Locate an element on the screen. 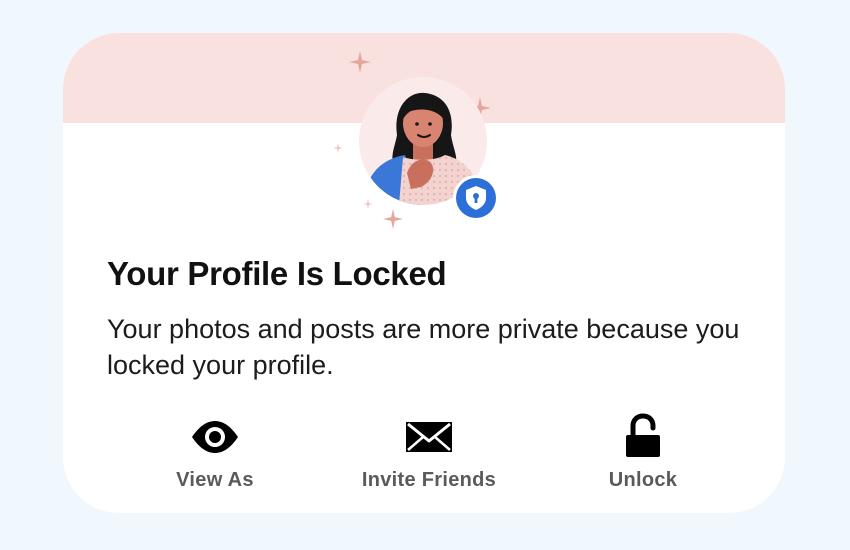  action-row: View As Invite Friends Unlock is located at coordinates (424, 455).